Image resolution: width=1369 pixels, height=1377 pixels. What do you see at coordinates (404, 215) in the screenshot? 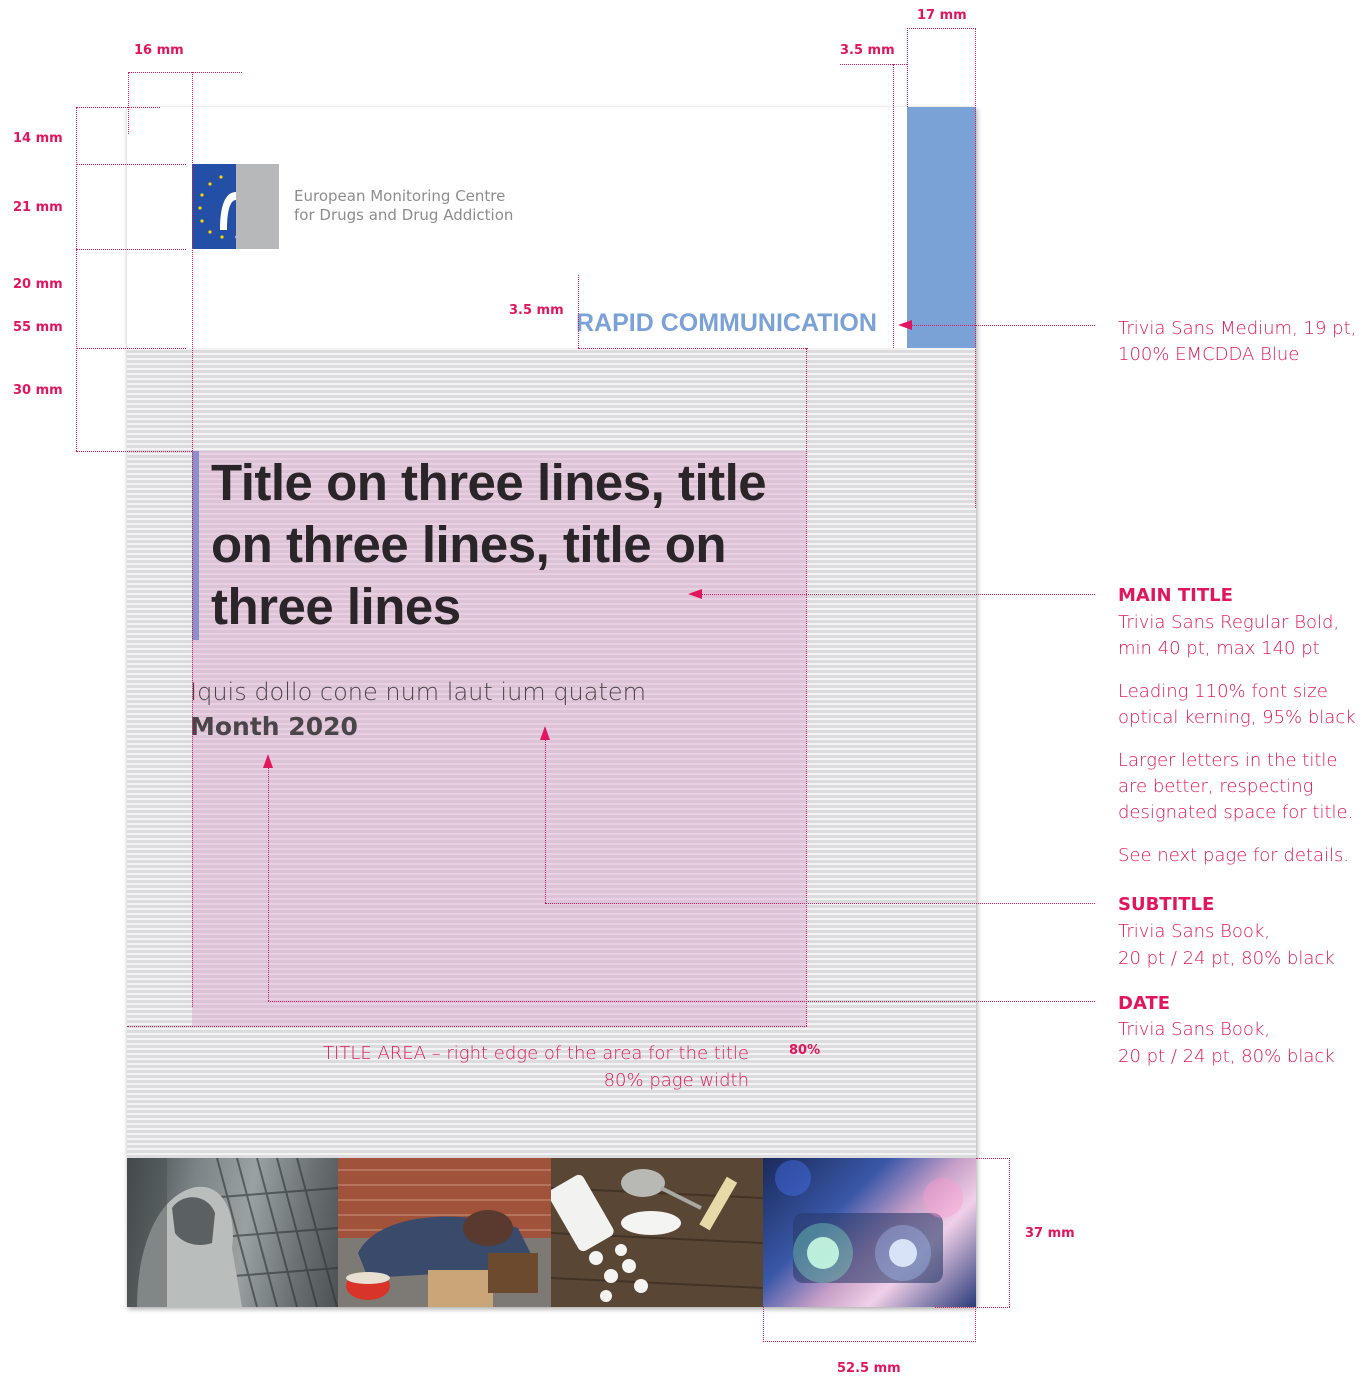
I see `org-line-2: for Drugs and Drug Addiction` at bounding box center [404, 215].